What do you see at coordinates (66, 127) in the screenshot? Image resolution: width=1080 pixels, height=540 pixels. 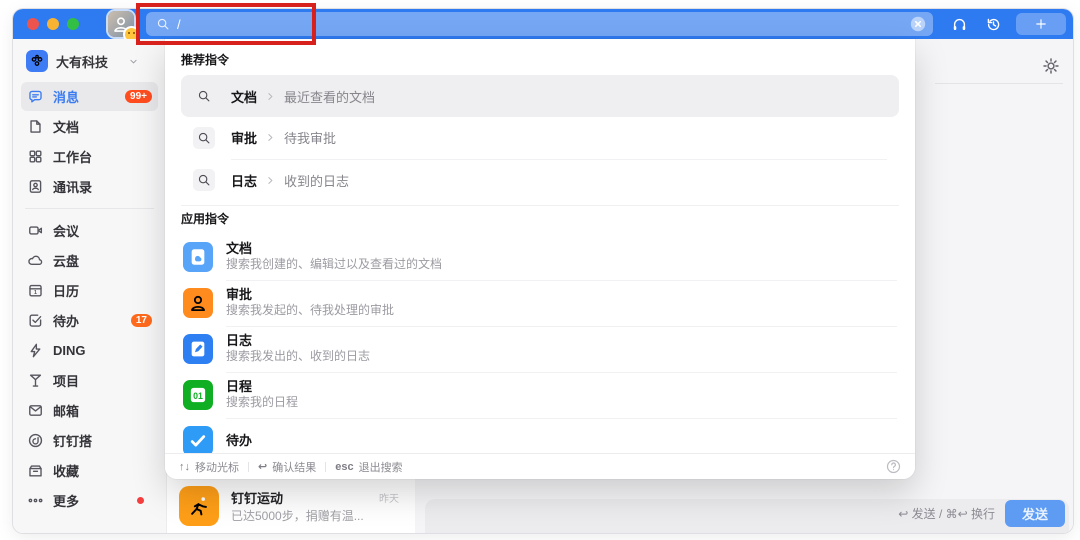 I see `sidebar-item-label: 文档` at bounding box center [66, 127].